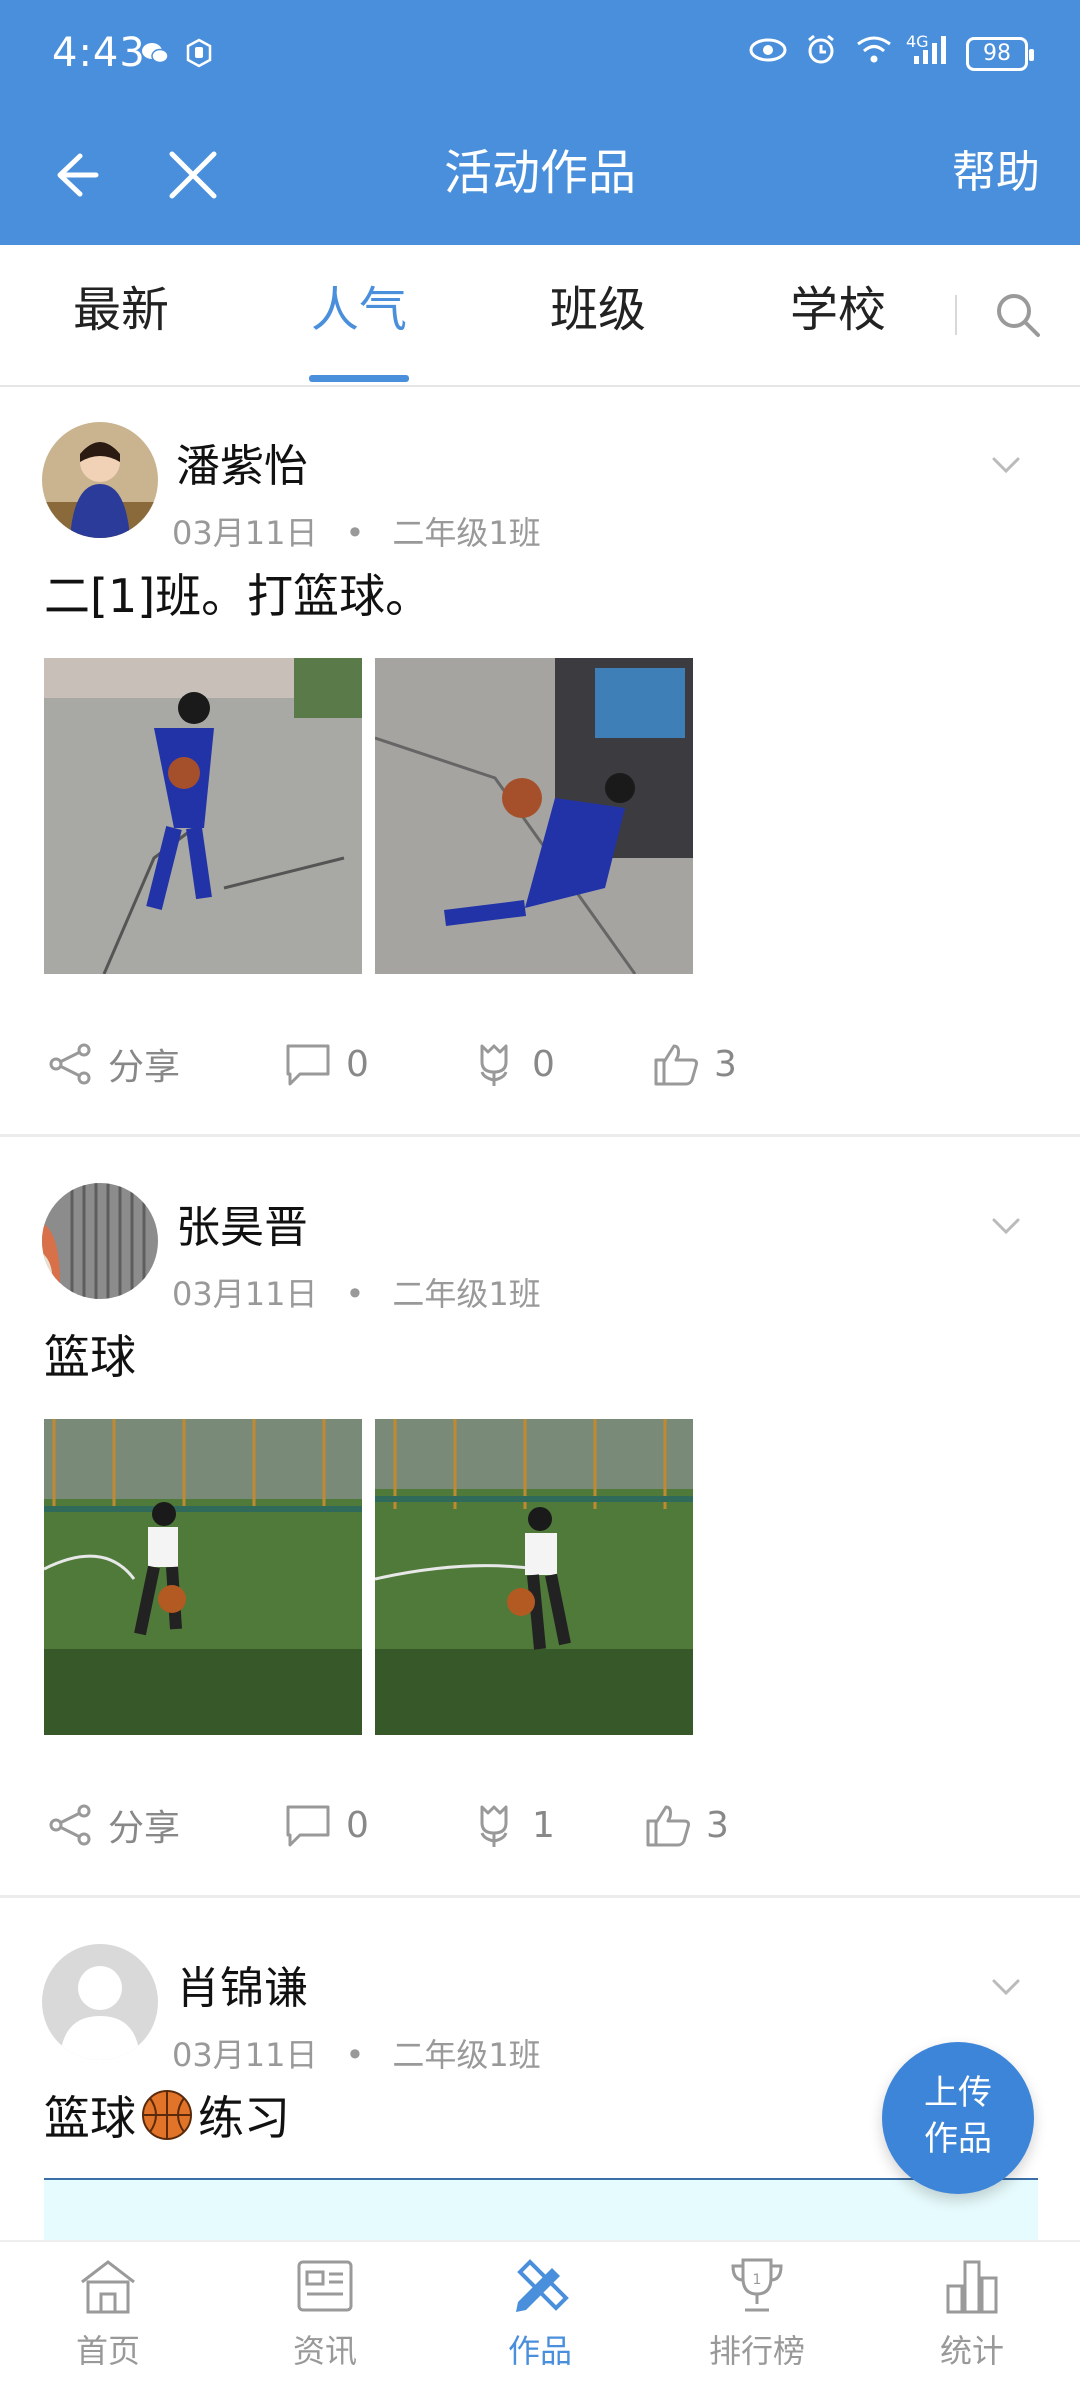 Image resolution: width=1080 pixels, height=2382 pixels. What do you see at coordinates (768, 54) in the screenshot?
I see `eye-icon` at bounding box center [768, 54].